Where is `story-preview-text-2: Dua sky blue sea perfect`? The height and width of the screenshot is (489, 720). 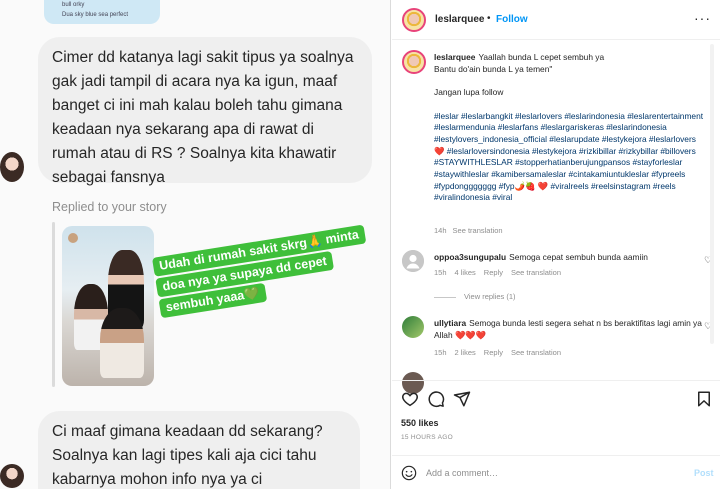
story-preview-text-2: Dua sky blue sea perfect is located at coordinates (95, 15).